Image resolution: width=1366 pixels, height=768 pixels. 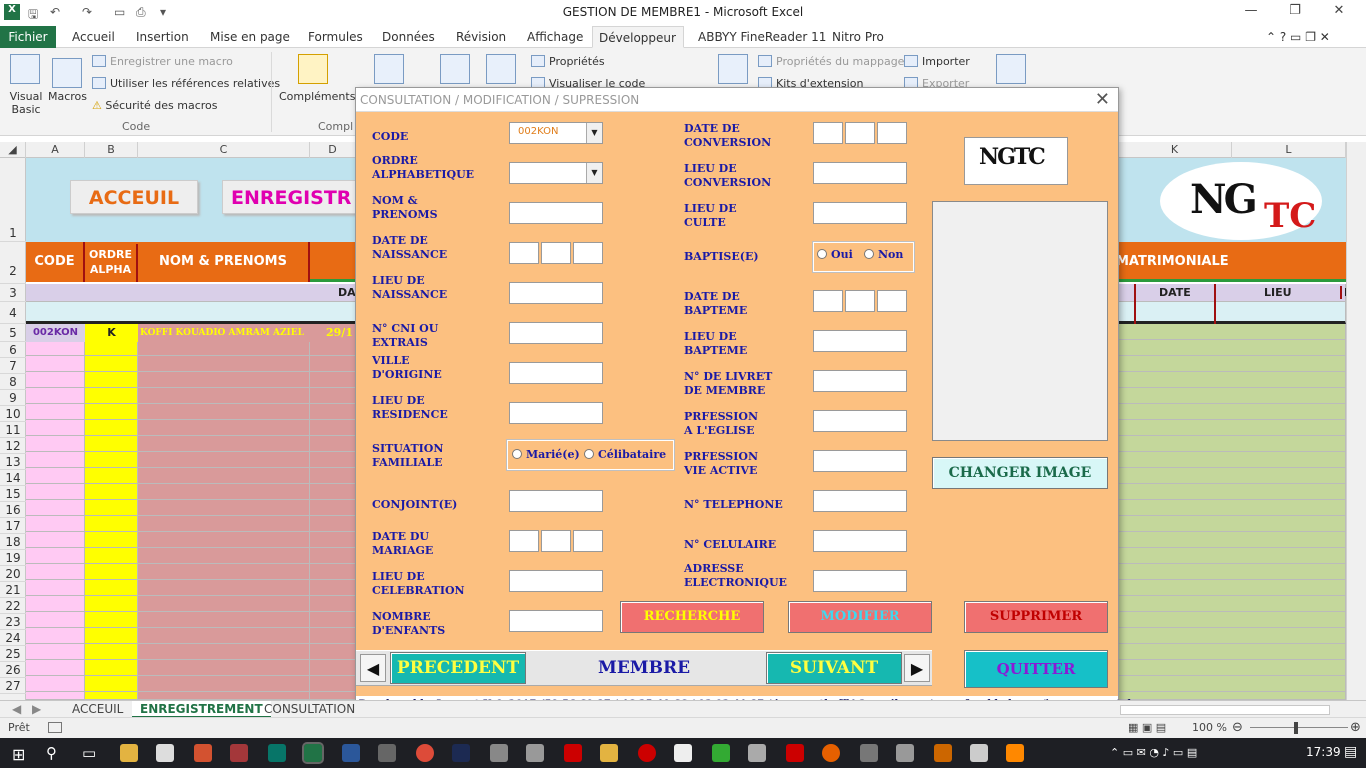 I want to click on search-icon: ⚲, so click(x=51, y=753).